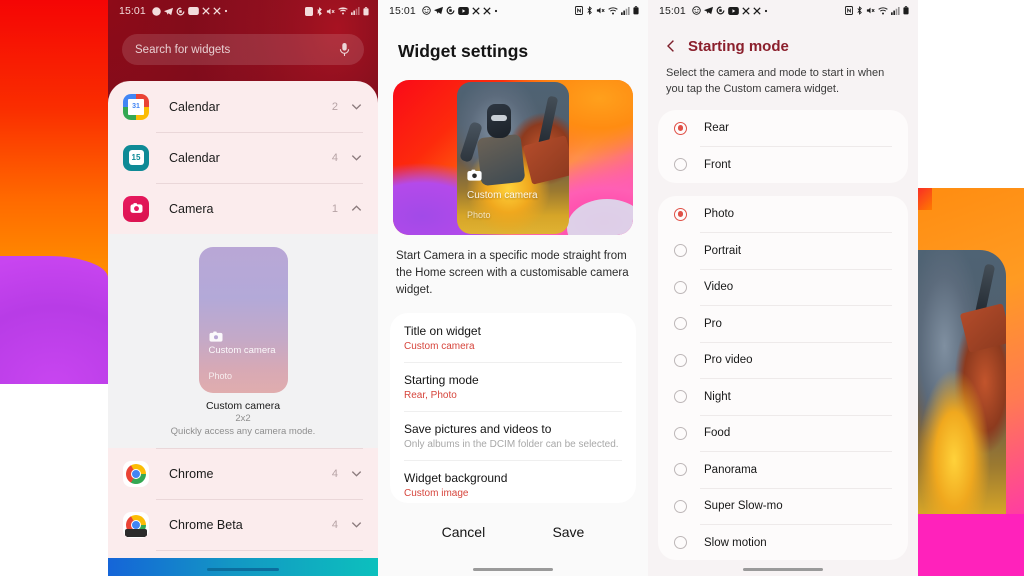 This screenshot has height=576, width=1024. What do you see at coordinates (215, 335) in the screenshot?
I see `camera-badge-icon` at bounding box center [215, 335].